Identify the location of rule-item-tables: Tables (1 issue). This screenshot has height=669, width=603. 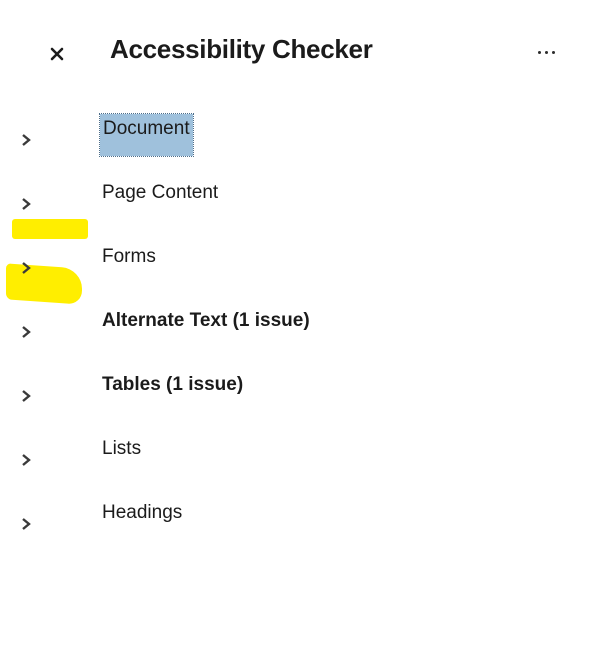
(301, 381).